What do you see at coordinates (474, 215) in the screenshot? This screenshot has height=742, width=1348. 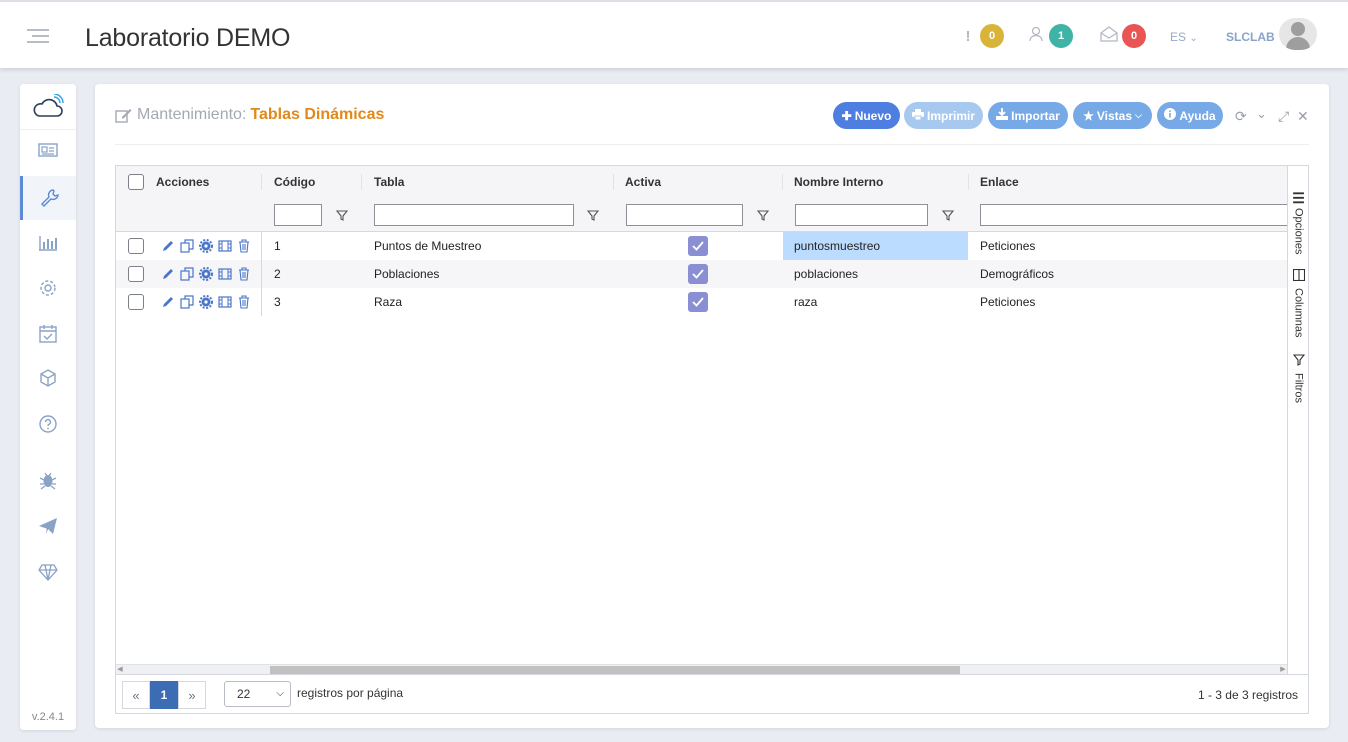 I see `tabla-filter-input` at bounding box center [474, 215].